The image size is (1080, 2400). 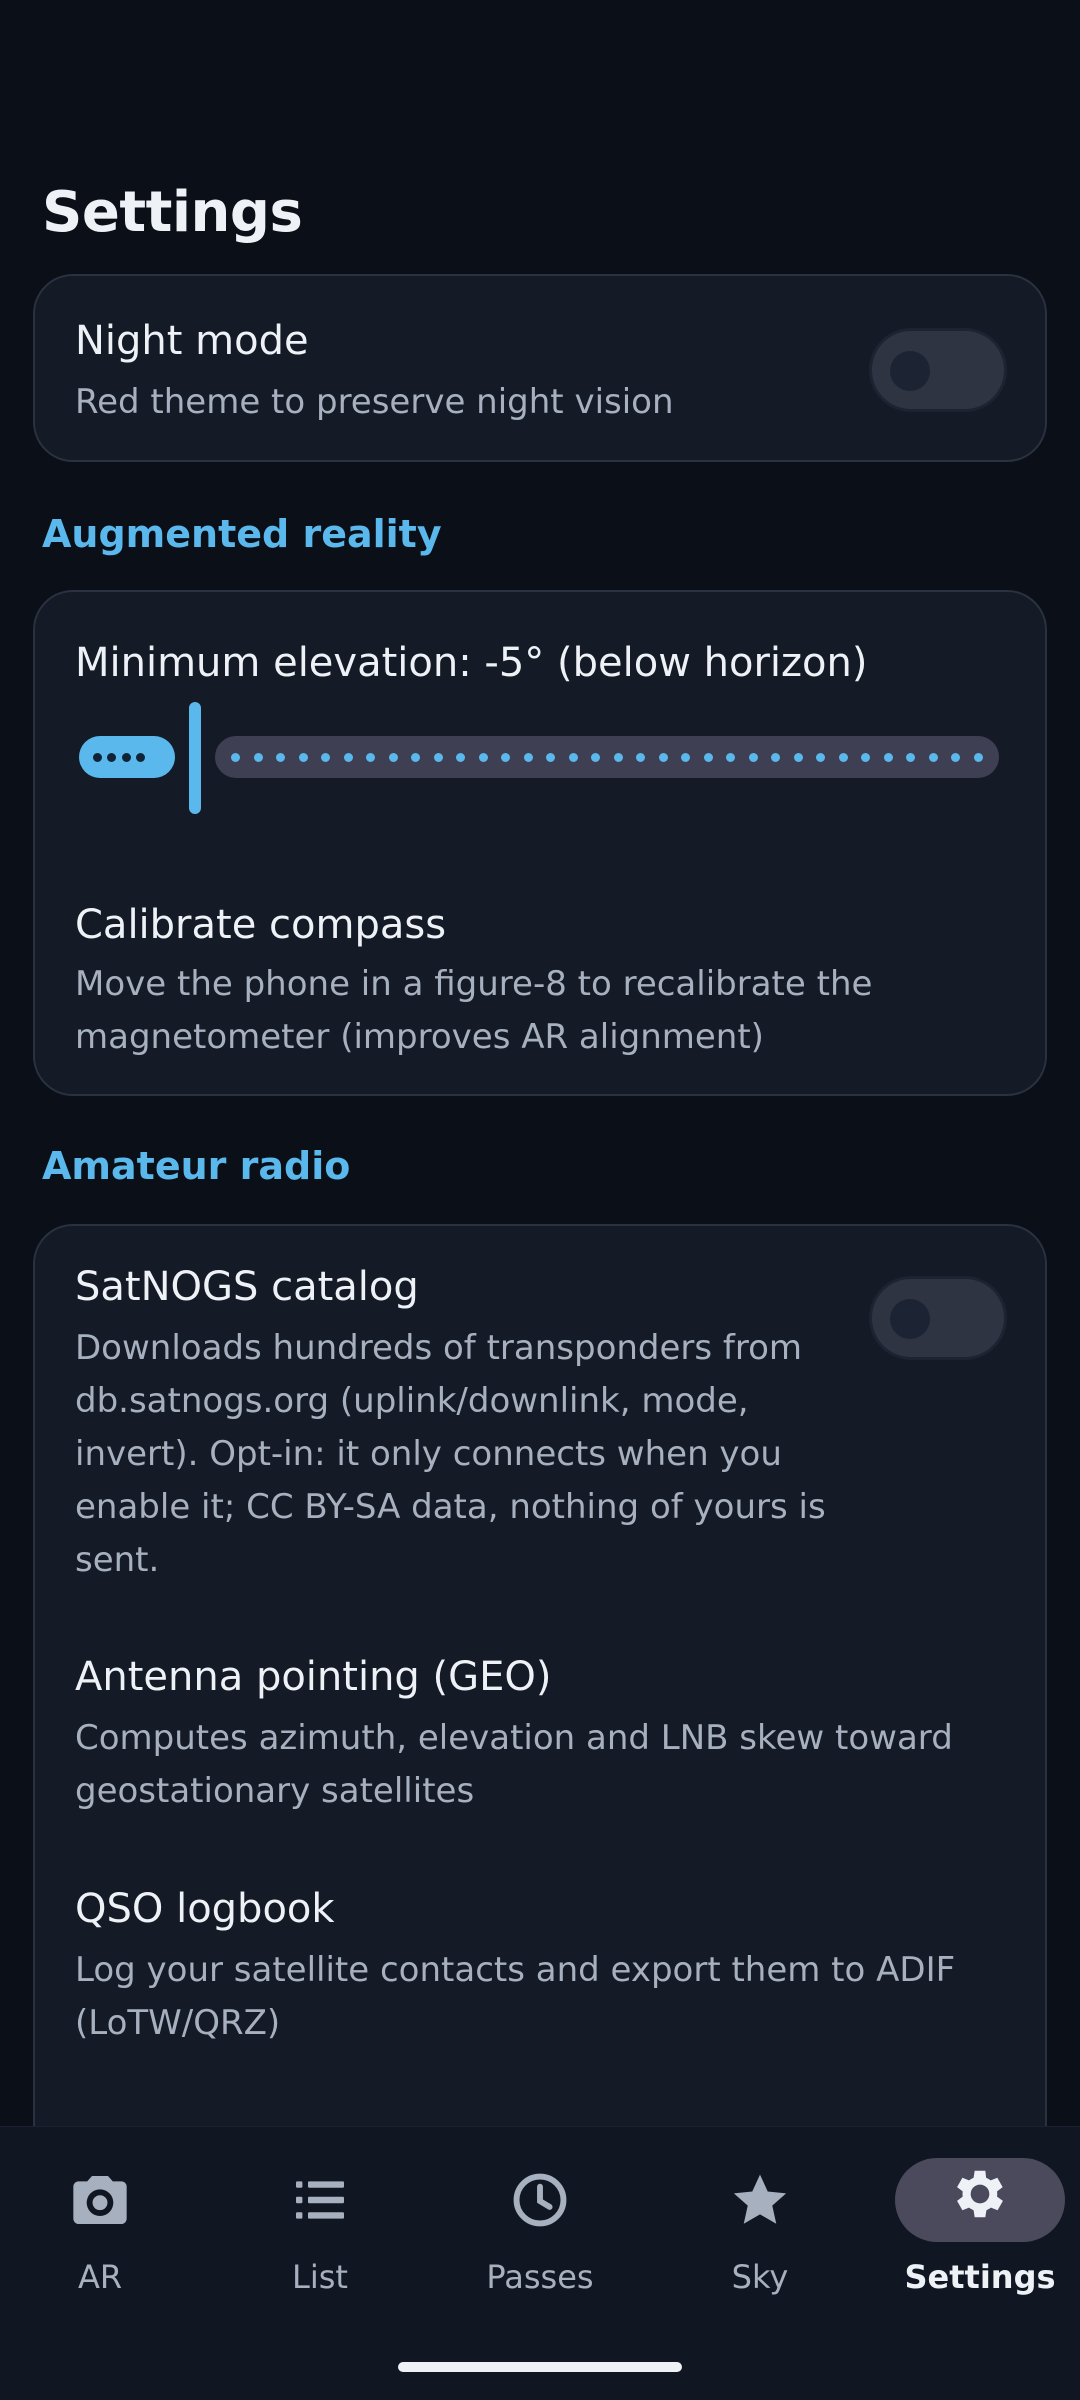 I want to click on page-title: Settings, so click(x=172, y=212).